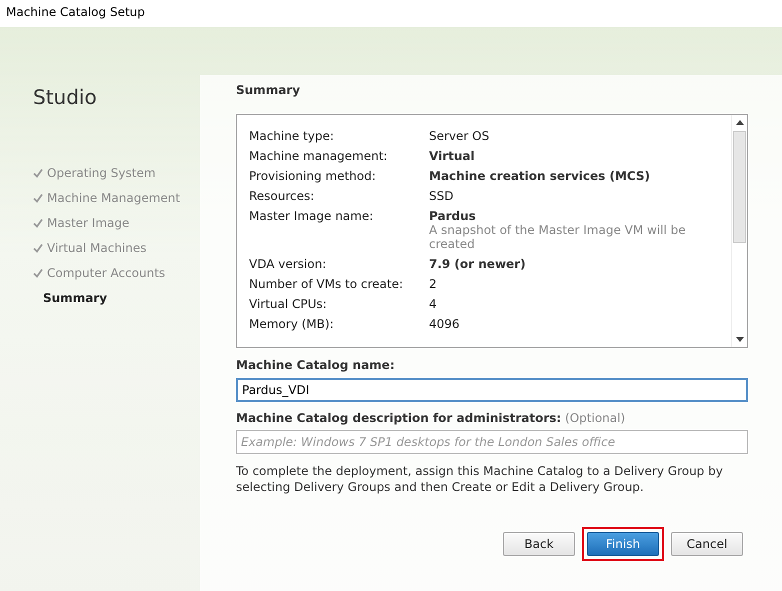  Describe the element at coordinates (75, 12) in the screenshot. I see `window-title: Machine Catalog Setup` at that location.